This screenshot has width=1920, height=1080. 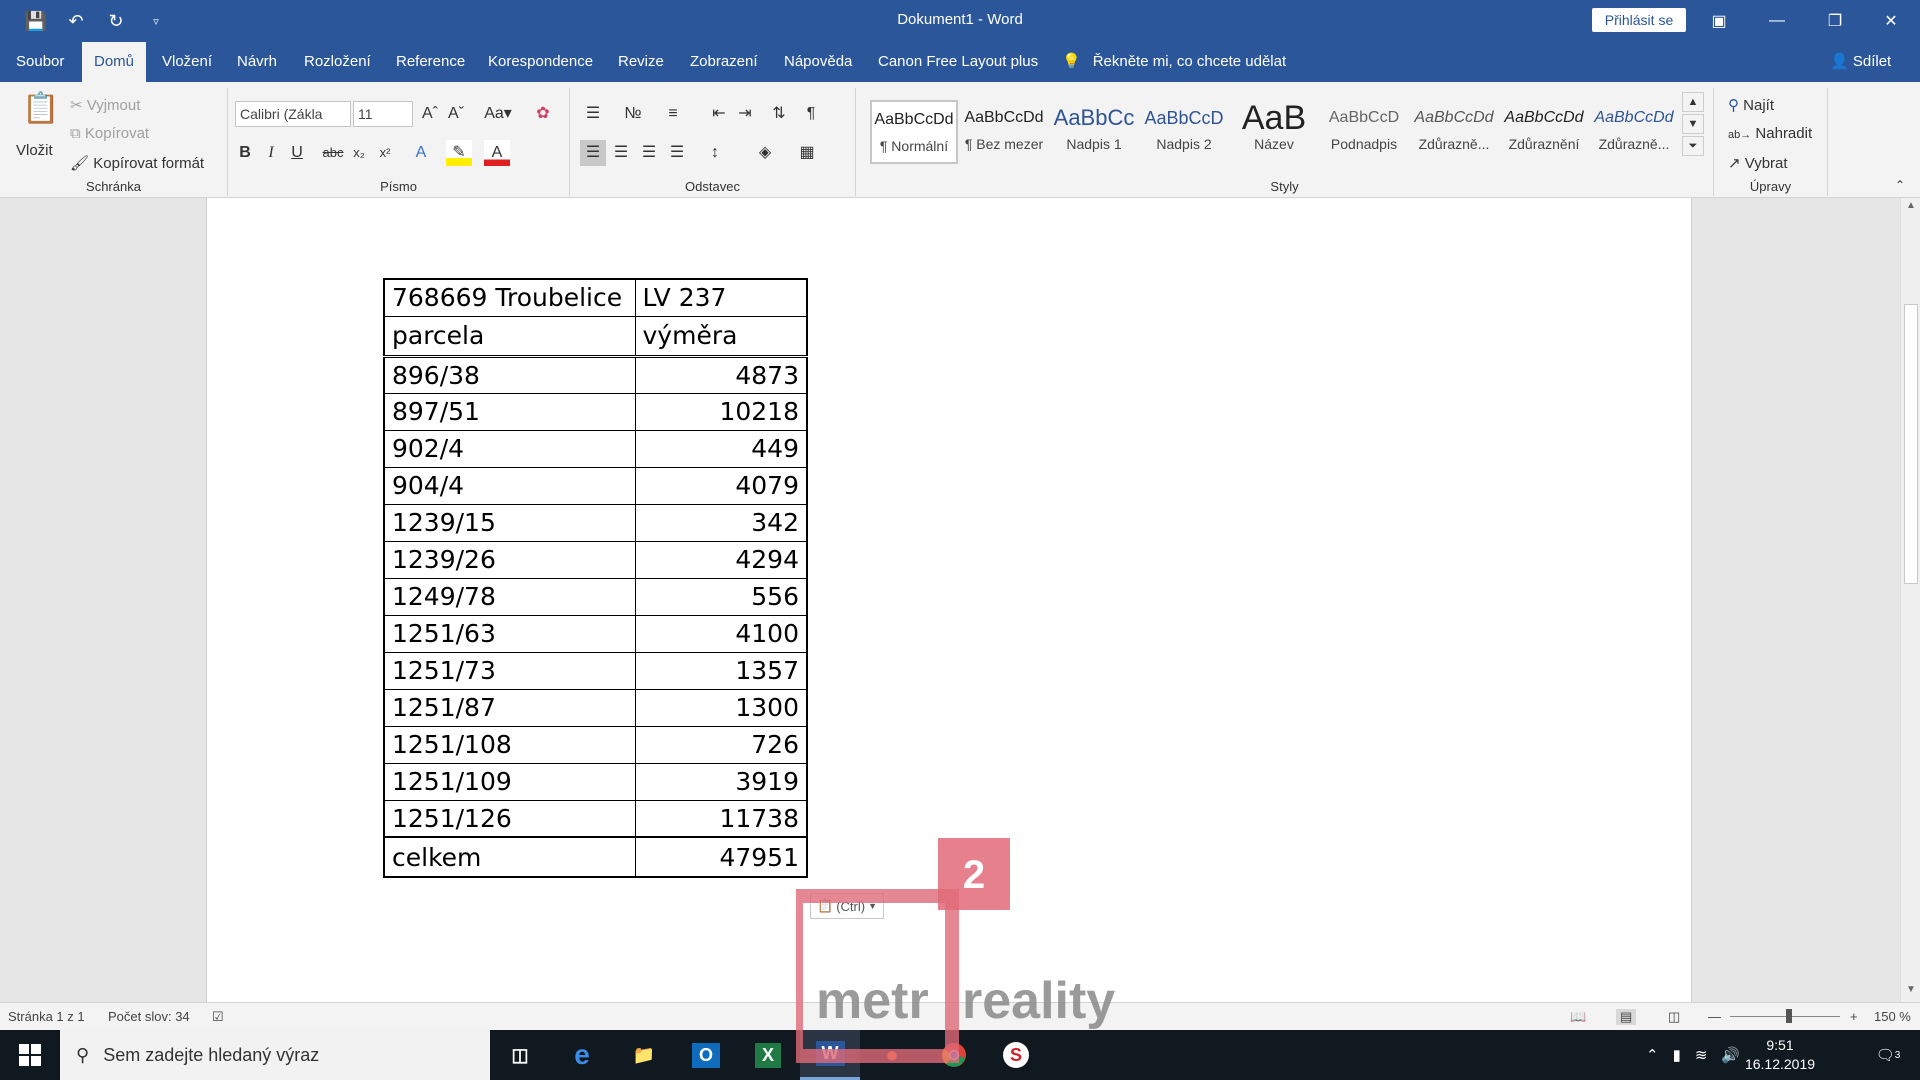 What do you see at coordinates (721, 633) in the screenshot?
I see `area-cell: 4100` at bounding box center [721, 633].